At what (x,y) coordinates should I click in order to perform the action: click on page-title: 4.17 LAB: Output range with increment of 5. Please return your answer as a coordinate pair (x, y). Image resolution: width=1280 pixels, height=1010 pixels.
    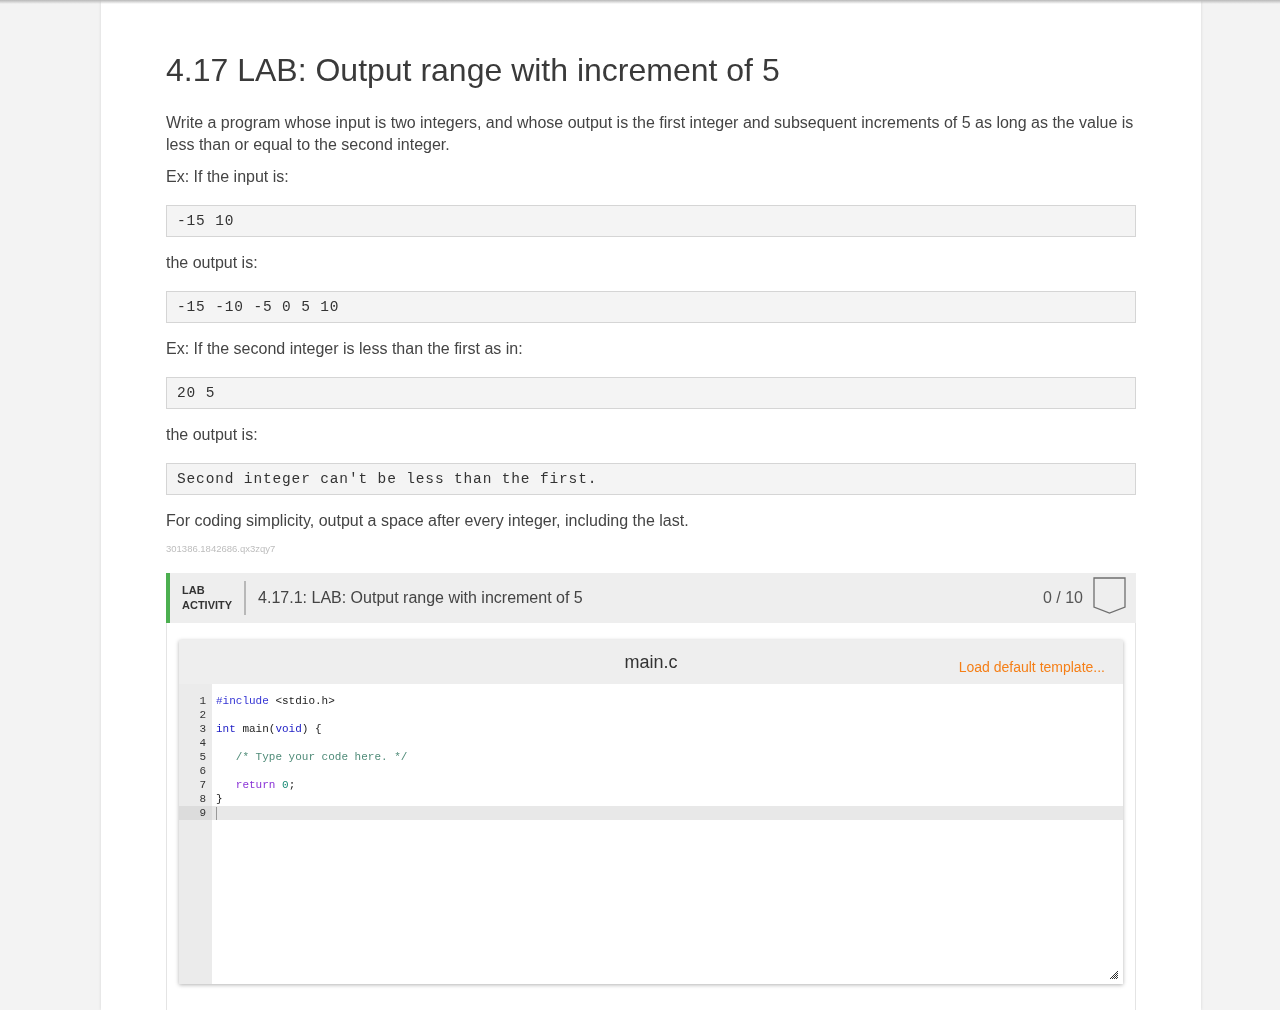
    Looking at the image, I should click on (473, 70).